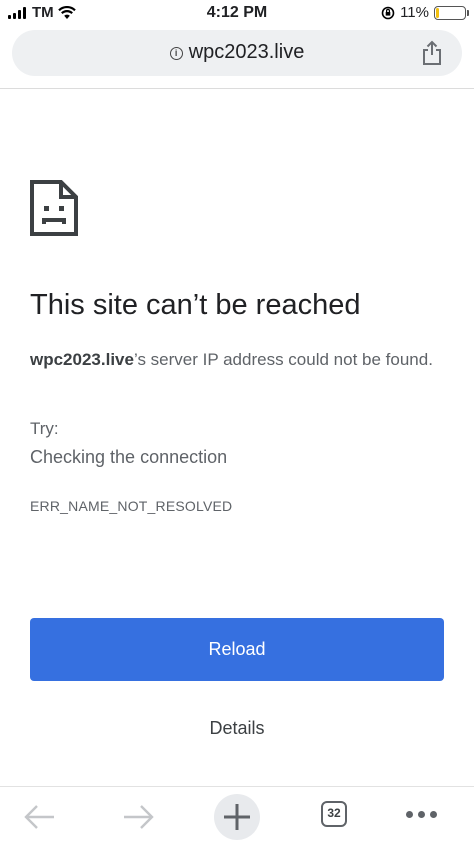  I want to click on page-title: This site can’t be reached, so click(195, 305).